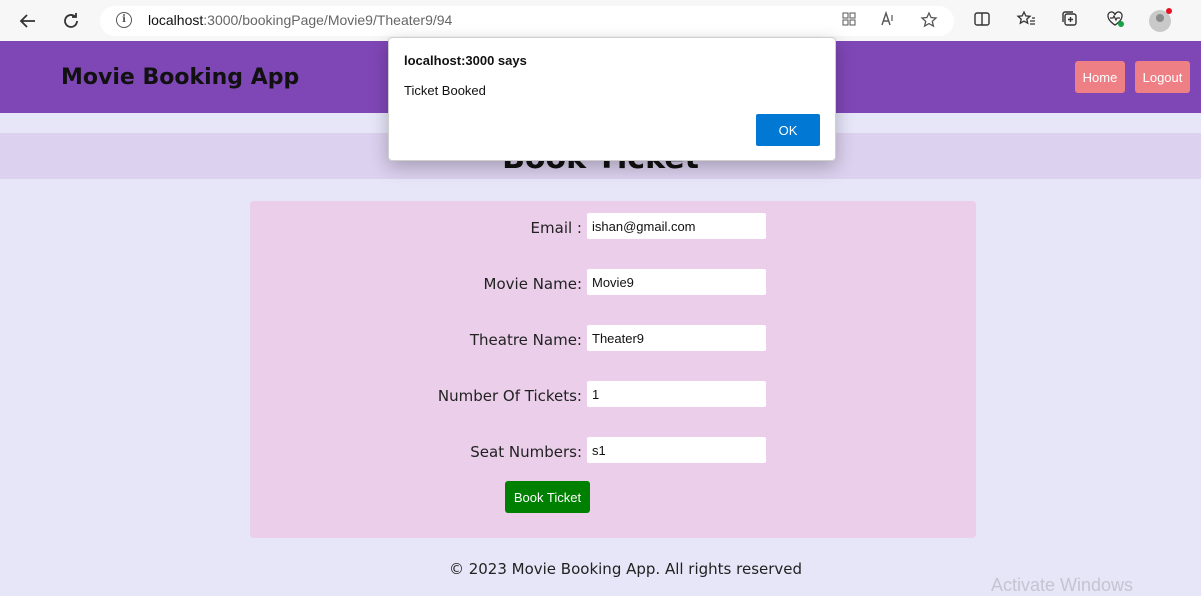 The width and height of the screenshot is (1201, 596). What do you see at coordinates (676, 282) in the screenshot?
I see `movie-name-field` at bounding box center [676, 282].